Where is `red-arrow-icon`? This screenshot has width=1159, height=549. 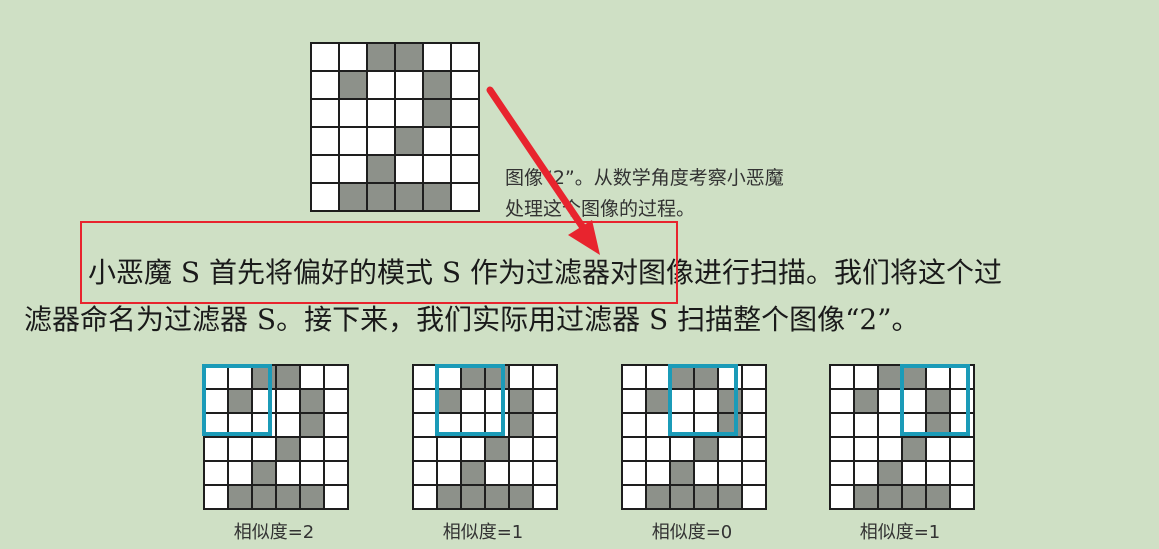 red-arrow-icon is located at coordinates (543, 170).